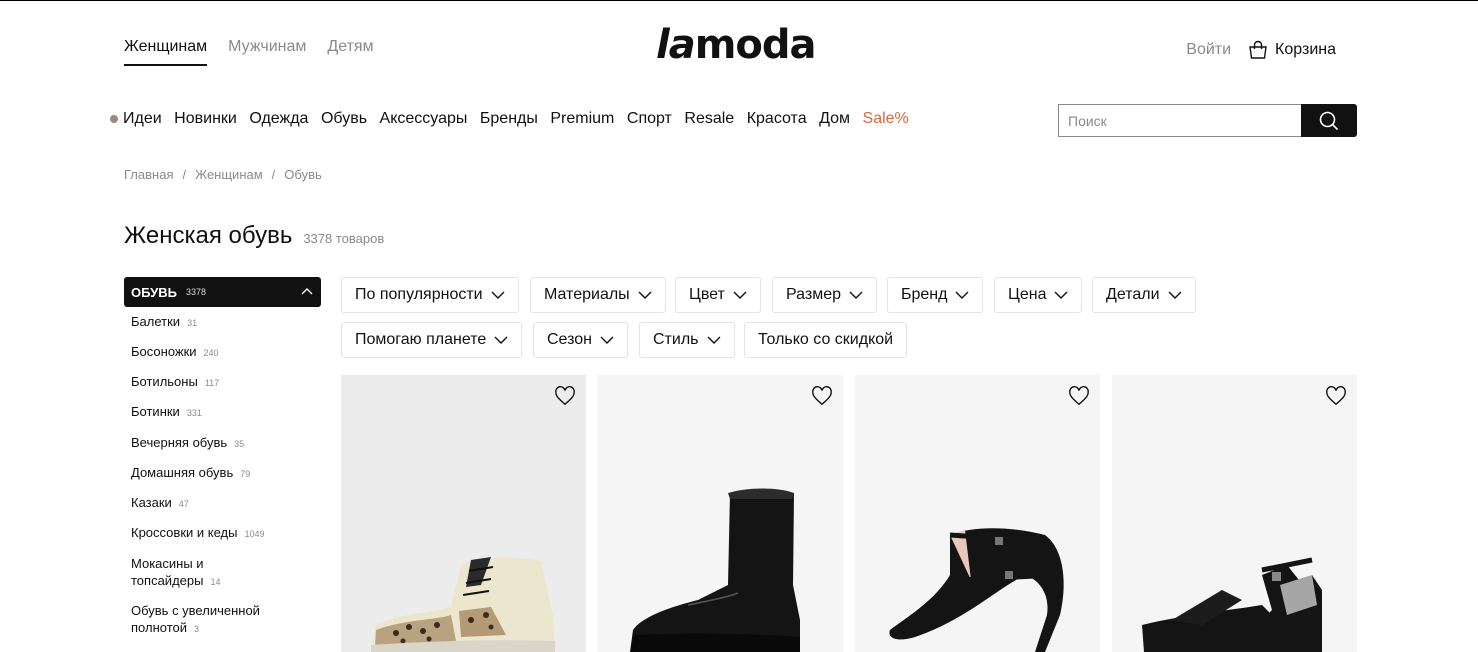 The image size is (1478, 652). What do you see at coordinates (676, 45) in the screenshot?
I see `logo-part-la: la` at bounding box center [676, 45].